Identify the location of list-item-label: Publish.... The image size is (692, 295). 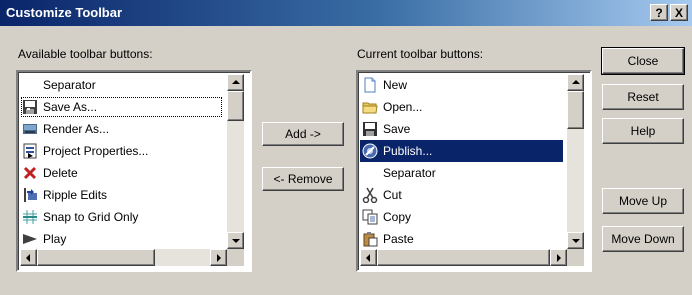
(408, 151).